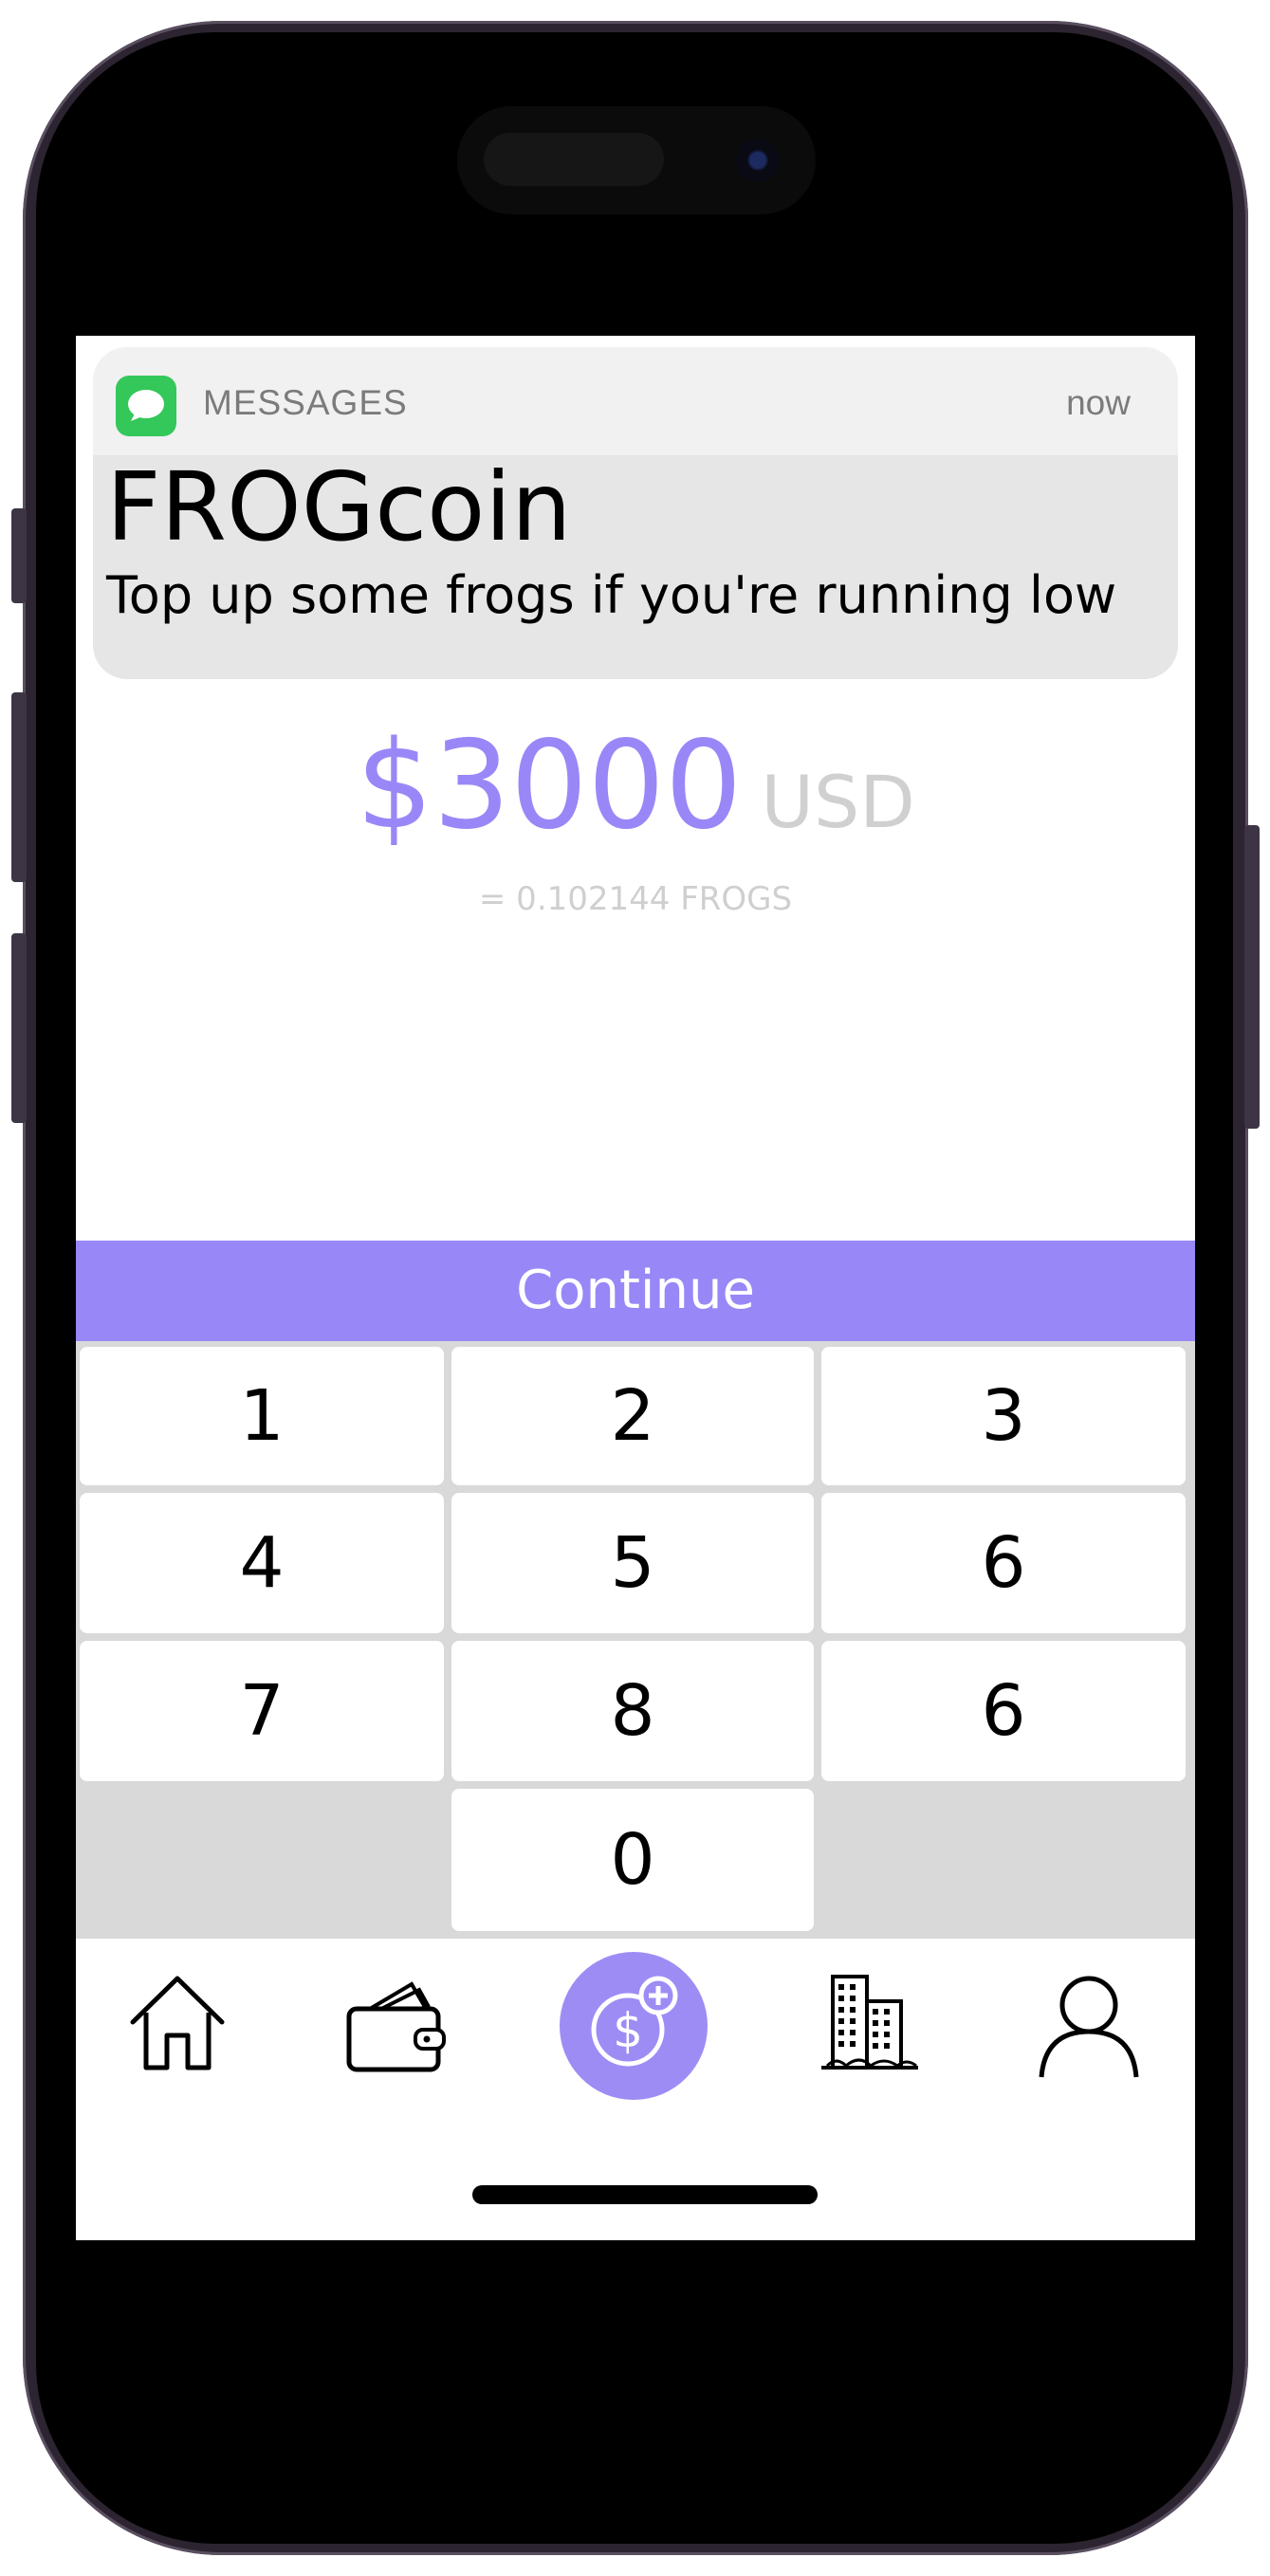 The image size is (1270, 2576). I want to click on home-icon, so click(177, 2023).